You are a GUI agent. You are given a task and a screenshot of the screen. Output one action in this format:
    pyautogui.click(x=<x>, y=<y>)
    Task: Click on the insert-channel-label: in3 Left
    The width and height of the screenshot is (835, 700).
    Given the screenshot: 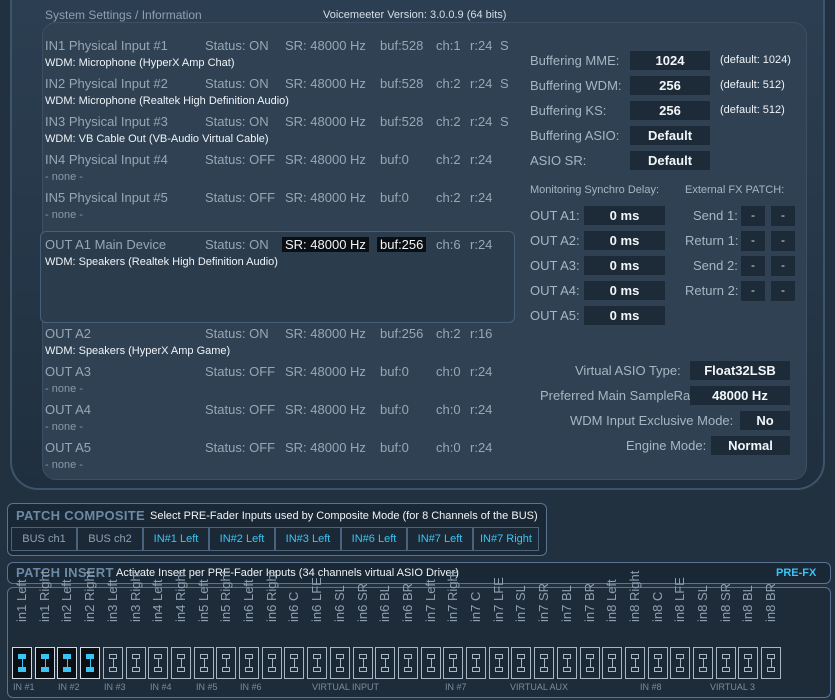 What is the action you would take?
    pyautogui.click(x=112, y=600)
    